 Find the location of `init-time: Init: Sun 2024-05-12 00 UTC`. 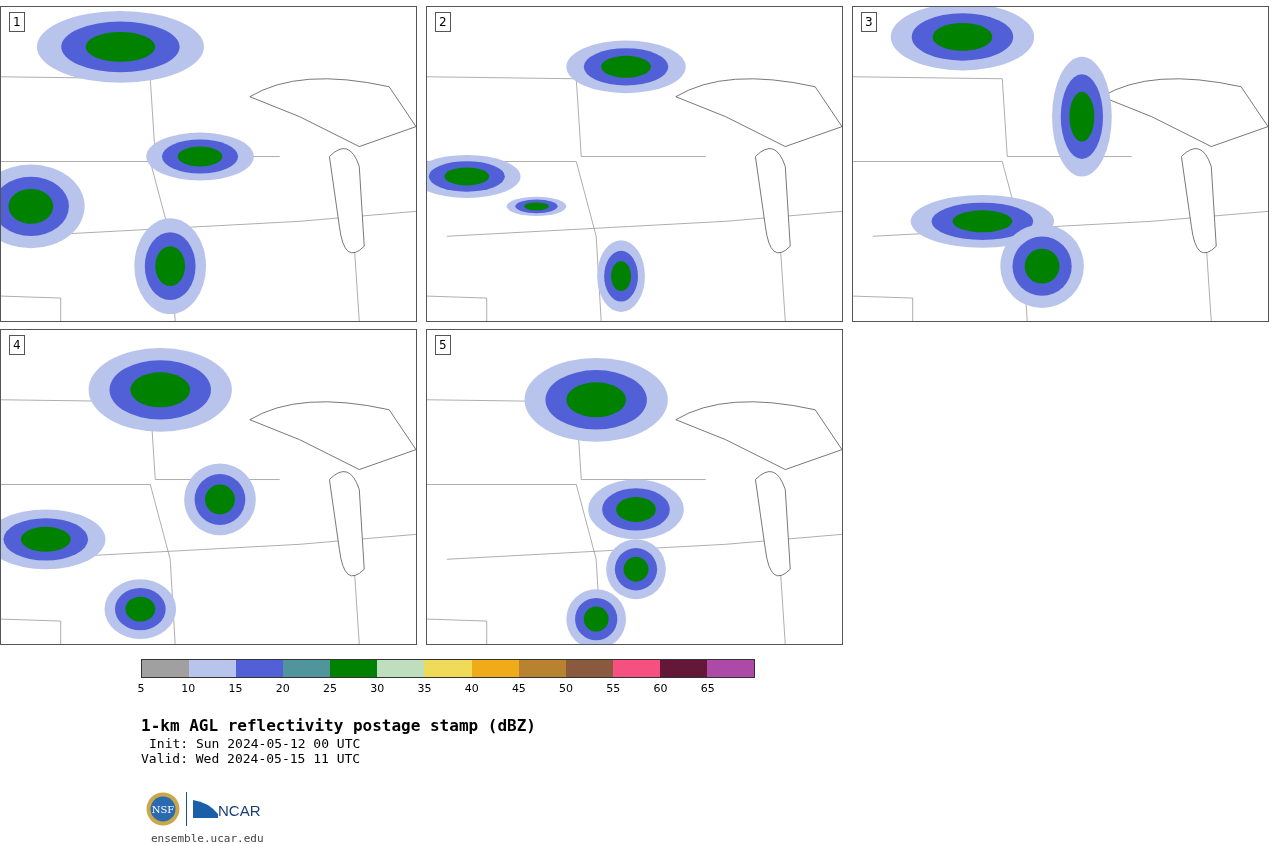

init-time: Init: Sun 2024-05-12 00 UTC is located at coordinates (255, 743).